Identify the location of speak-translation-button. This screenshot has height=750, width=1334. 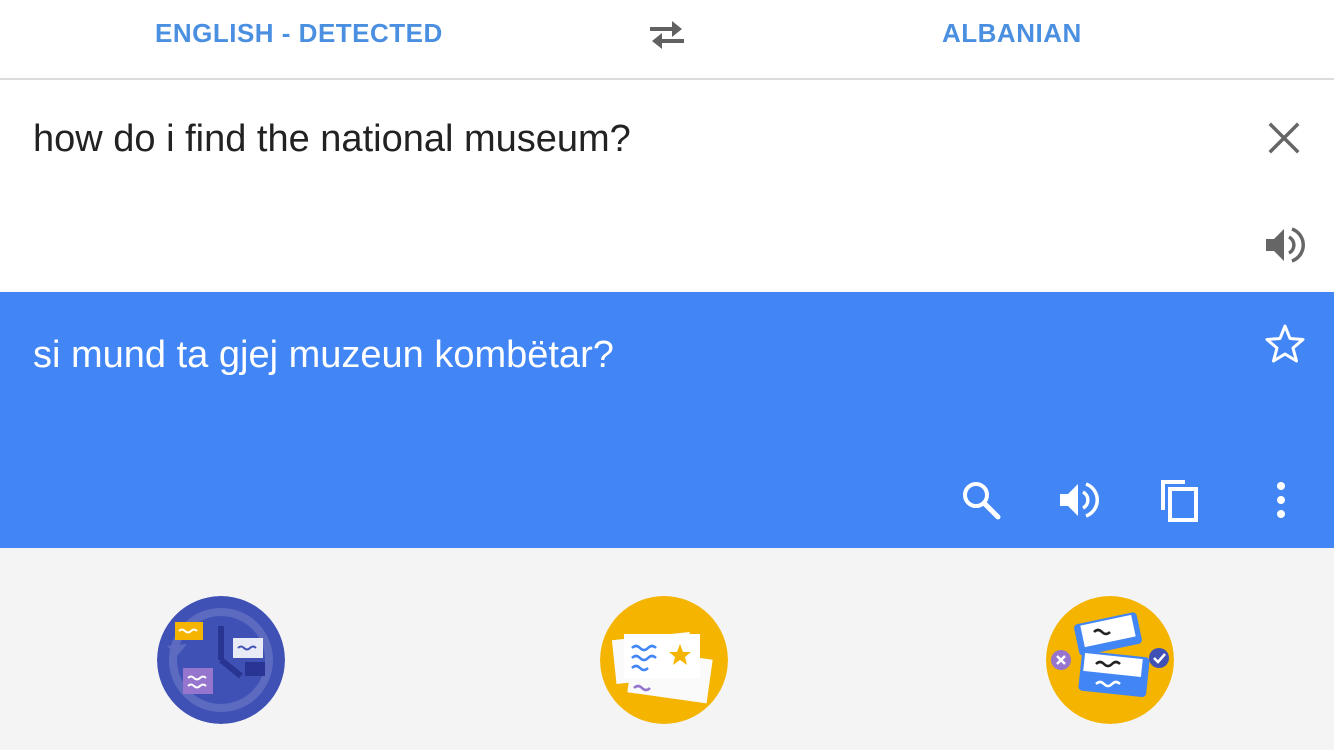
(1079, 500).